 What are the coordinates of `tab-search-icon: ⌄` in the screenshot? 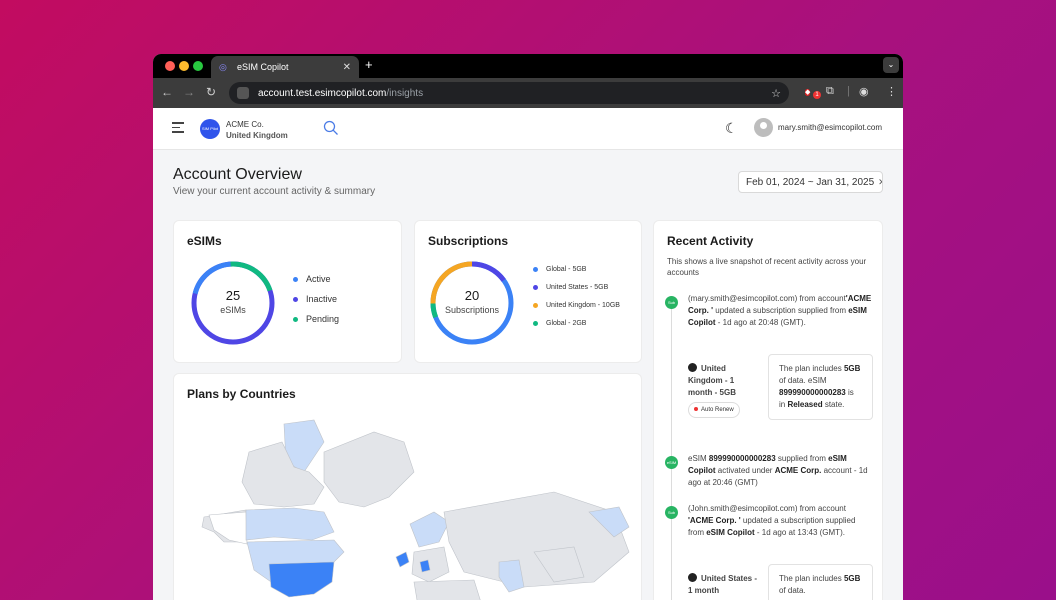 It's located at (891, 65).